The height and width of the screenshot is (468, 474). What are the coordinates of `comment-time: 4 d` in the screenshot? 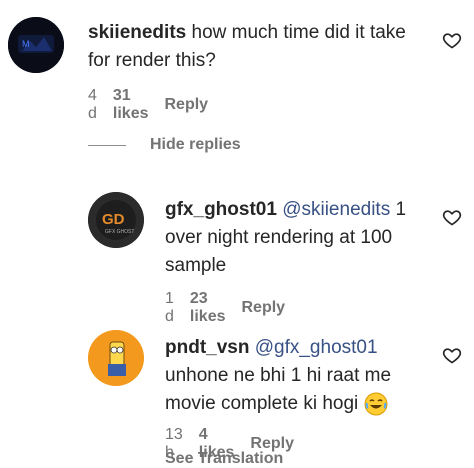 It's located at (92, 104).